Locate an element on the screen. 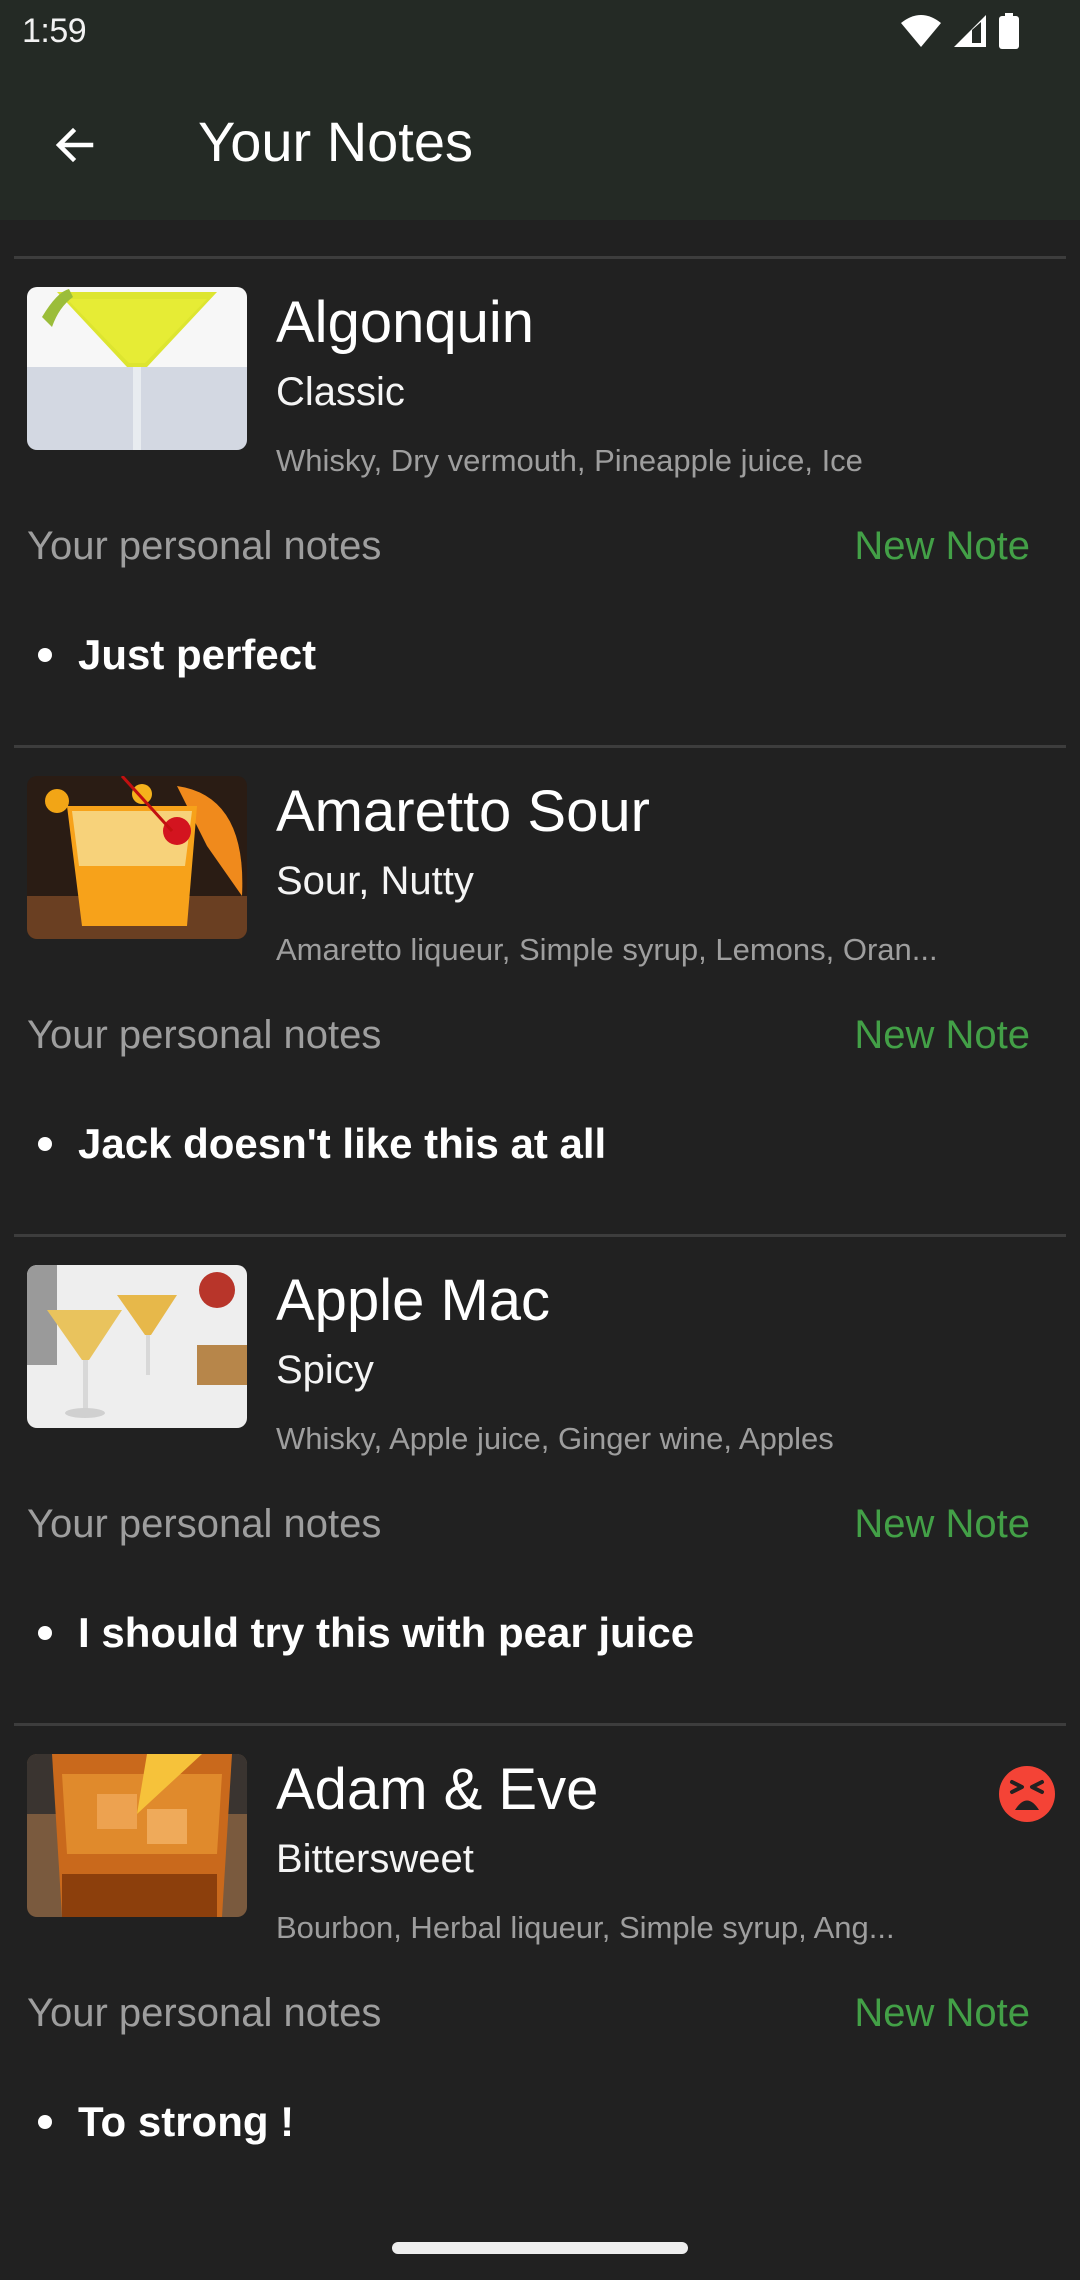 The image size is (1080, 2280). note-item: Jack doesn't like this at all is located at coordinates (322, 1144).